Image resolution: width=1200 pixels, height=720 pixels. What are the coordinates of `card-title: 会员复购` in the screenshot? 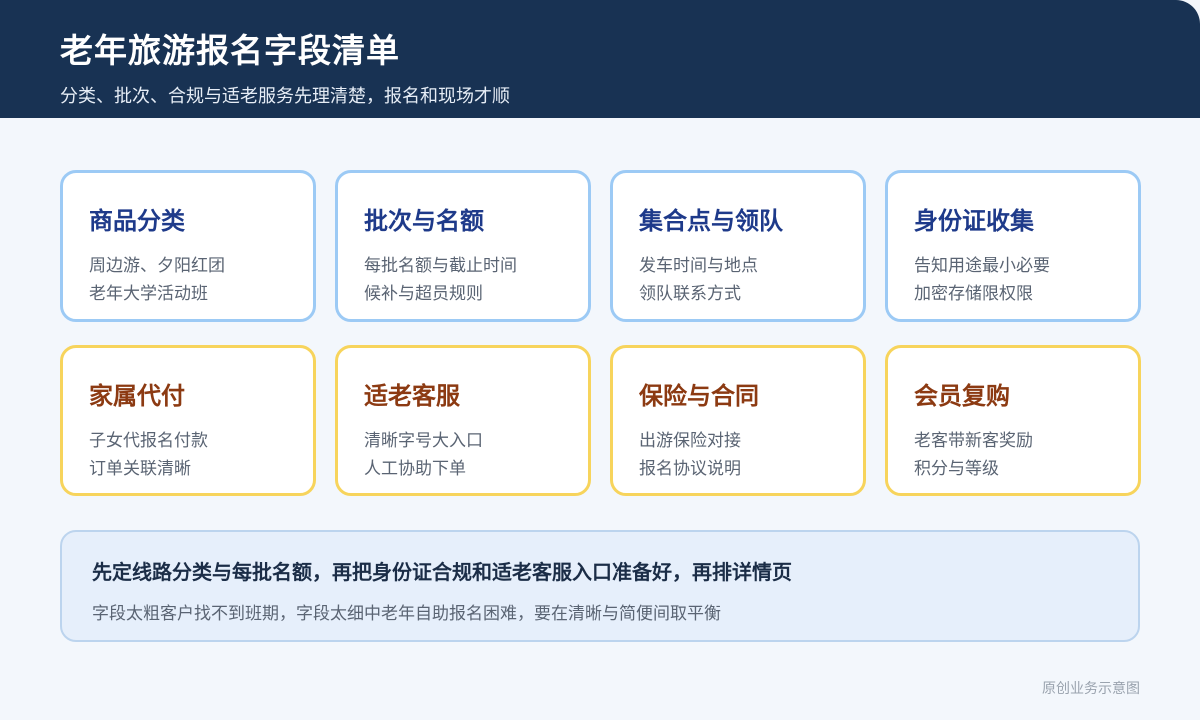 It's located at (962, 396).